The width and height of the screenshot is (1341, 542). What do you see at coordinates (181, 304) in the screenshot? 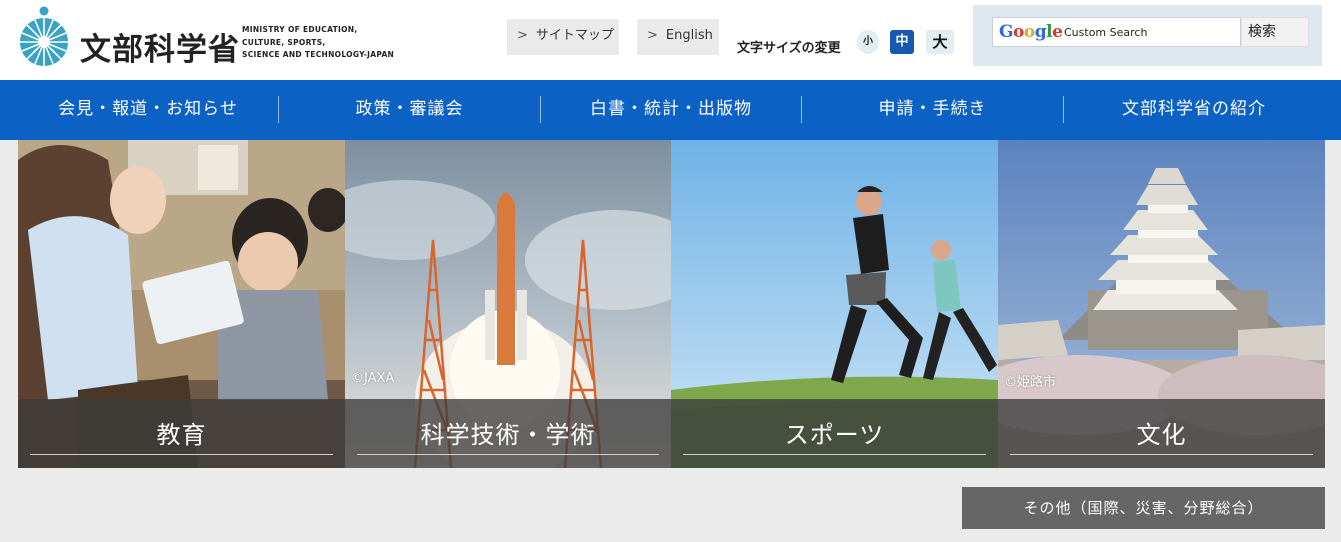
I see `tile-education: 教育` at bounding box center [181, 304].